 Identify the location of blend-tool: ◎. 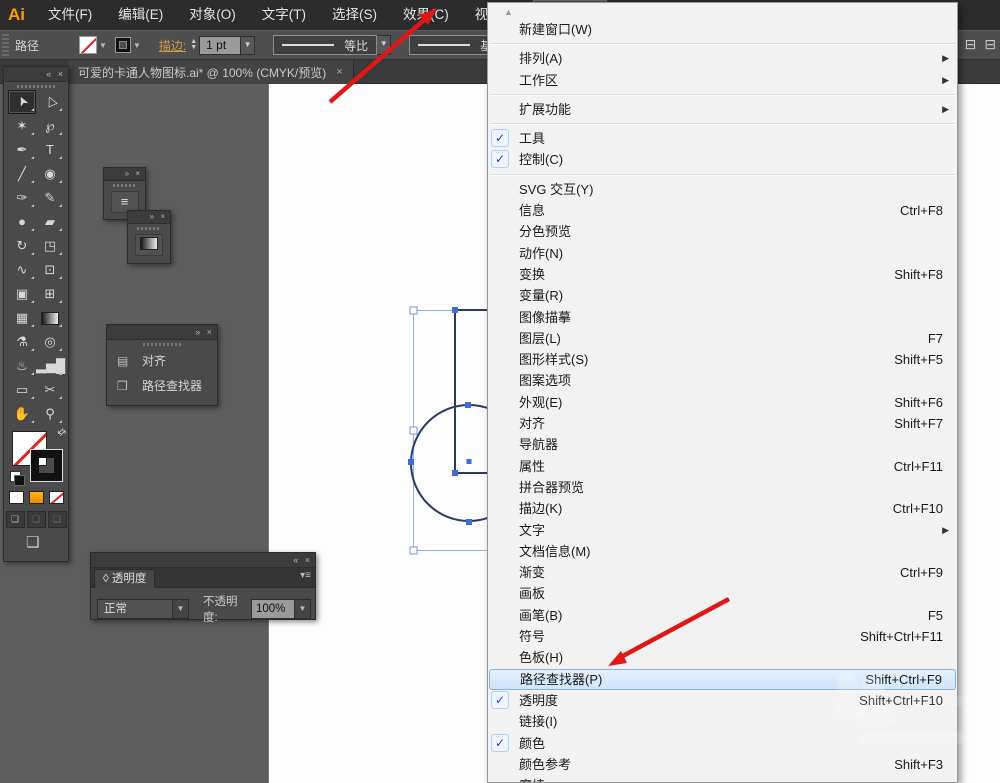
(50, 342).